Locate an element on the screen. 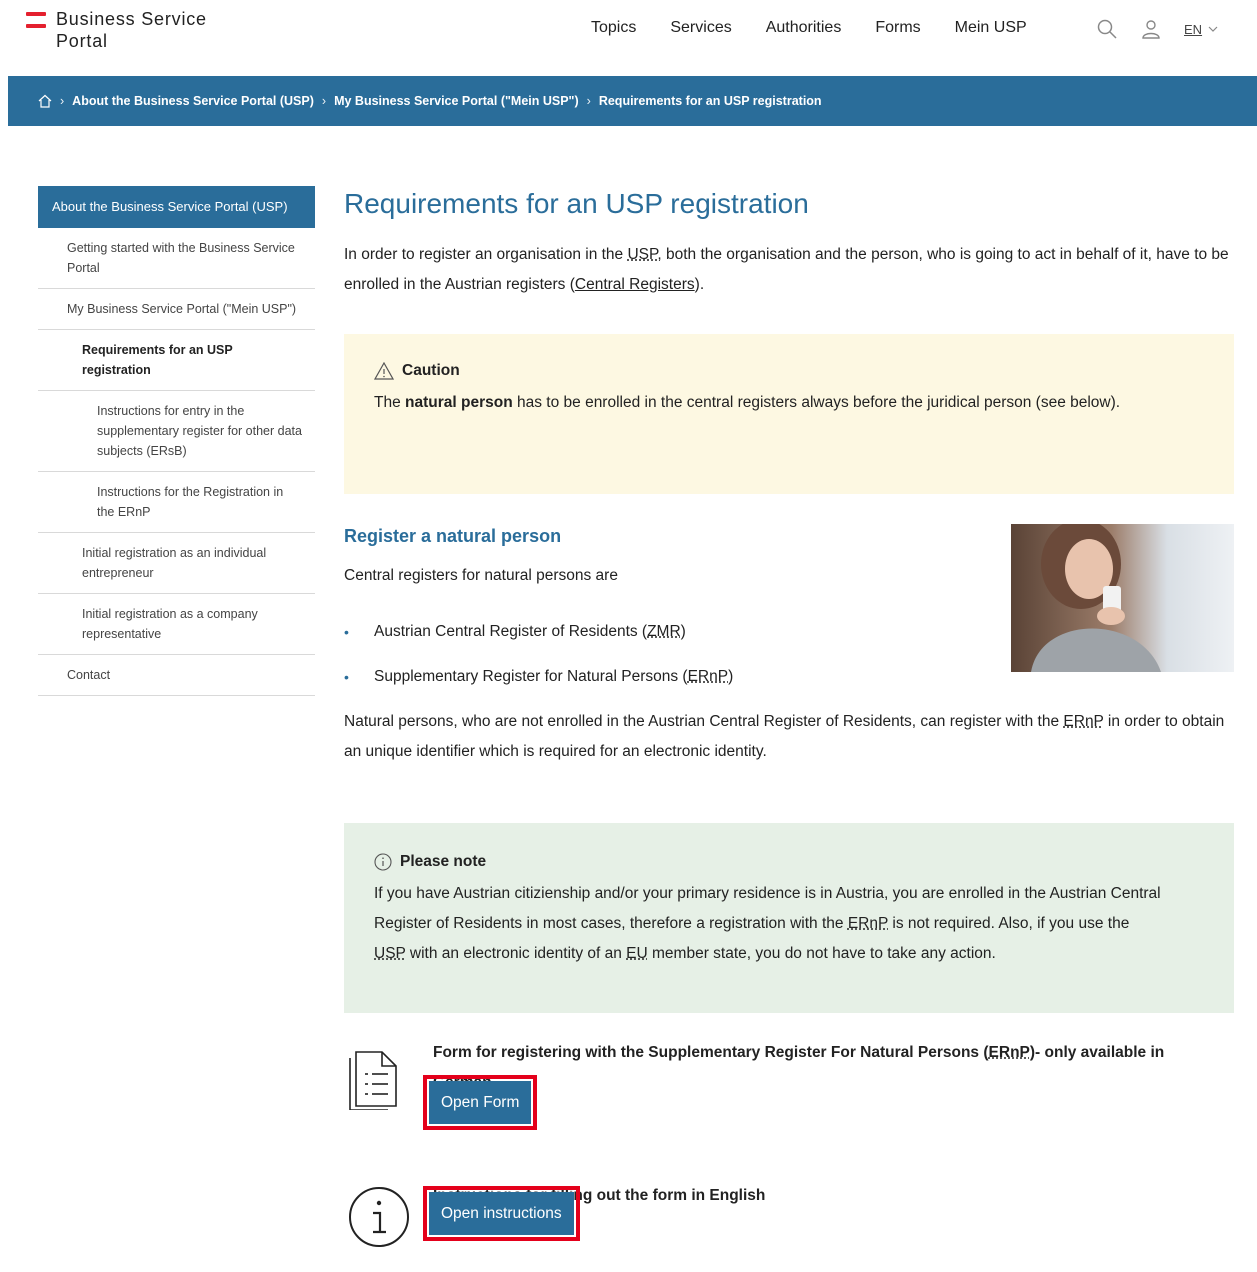 The height and width of the screenshot is (1272, 1257). chevron-down-icon is located at coordinates (1213, 29).